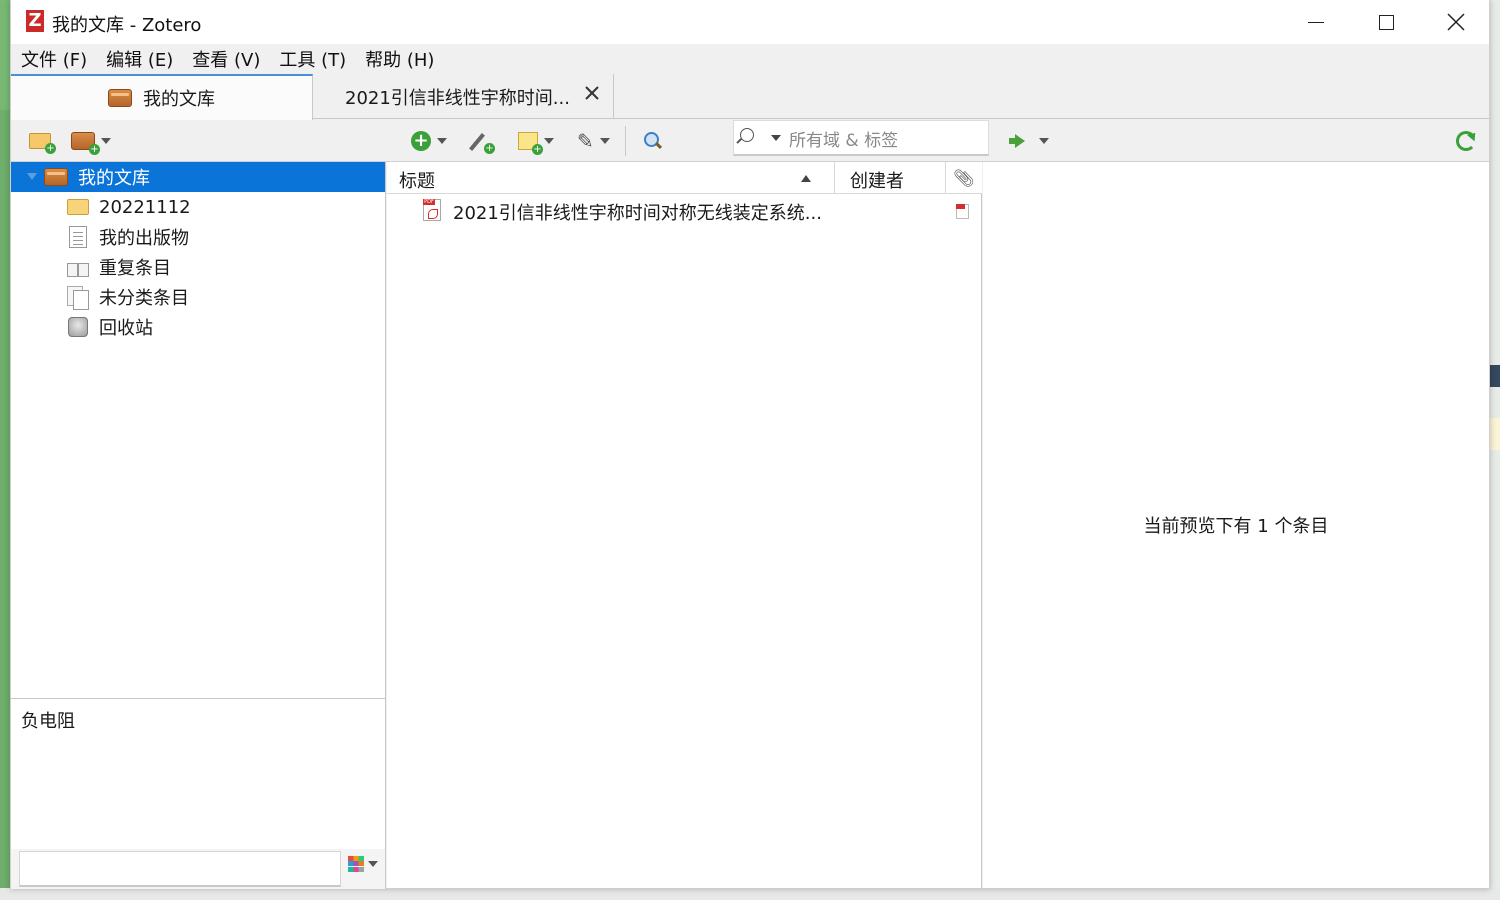  What do you see at coordinates (114, 178) in the screenshot?
I see `collection-label: 我的文库` at bounding box center [114, 178].